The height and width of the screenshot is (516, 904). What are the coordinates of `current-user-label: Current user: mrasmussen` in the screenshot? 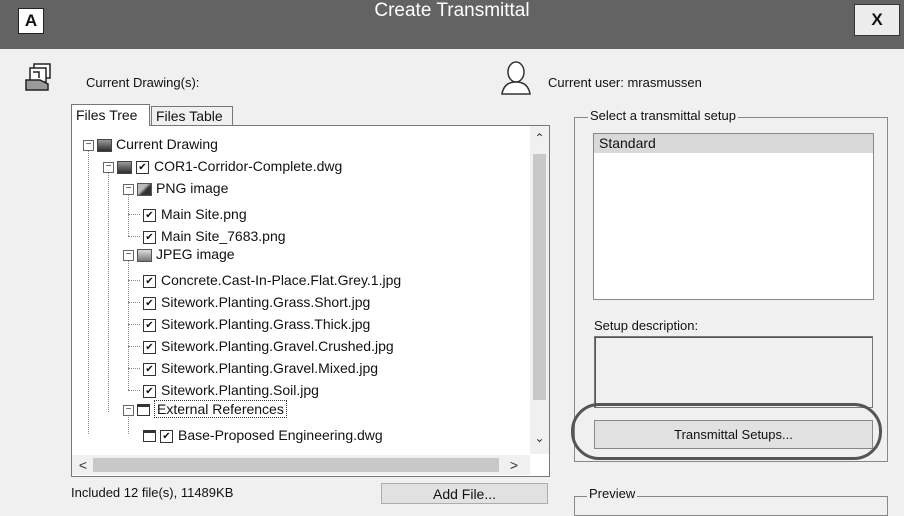 It's located at (625, 82).